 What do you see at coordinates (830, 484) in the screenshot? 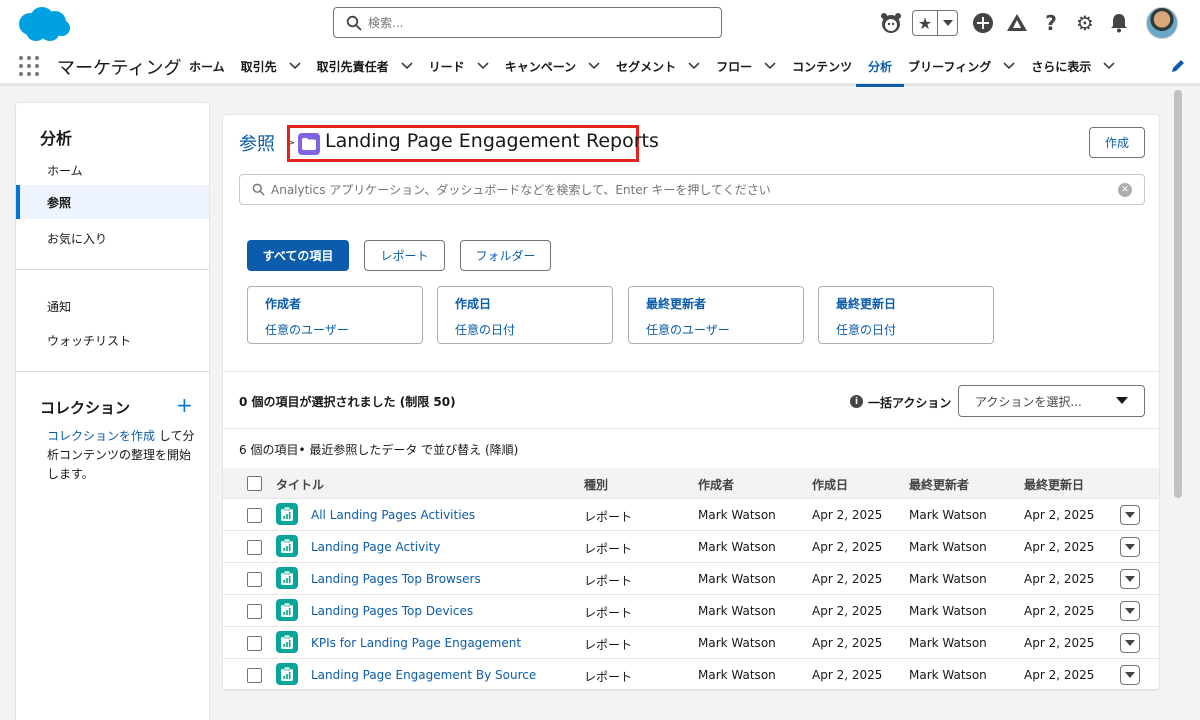
I see `column-header-created-date: 作成日` at bounding box center [830, 484].